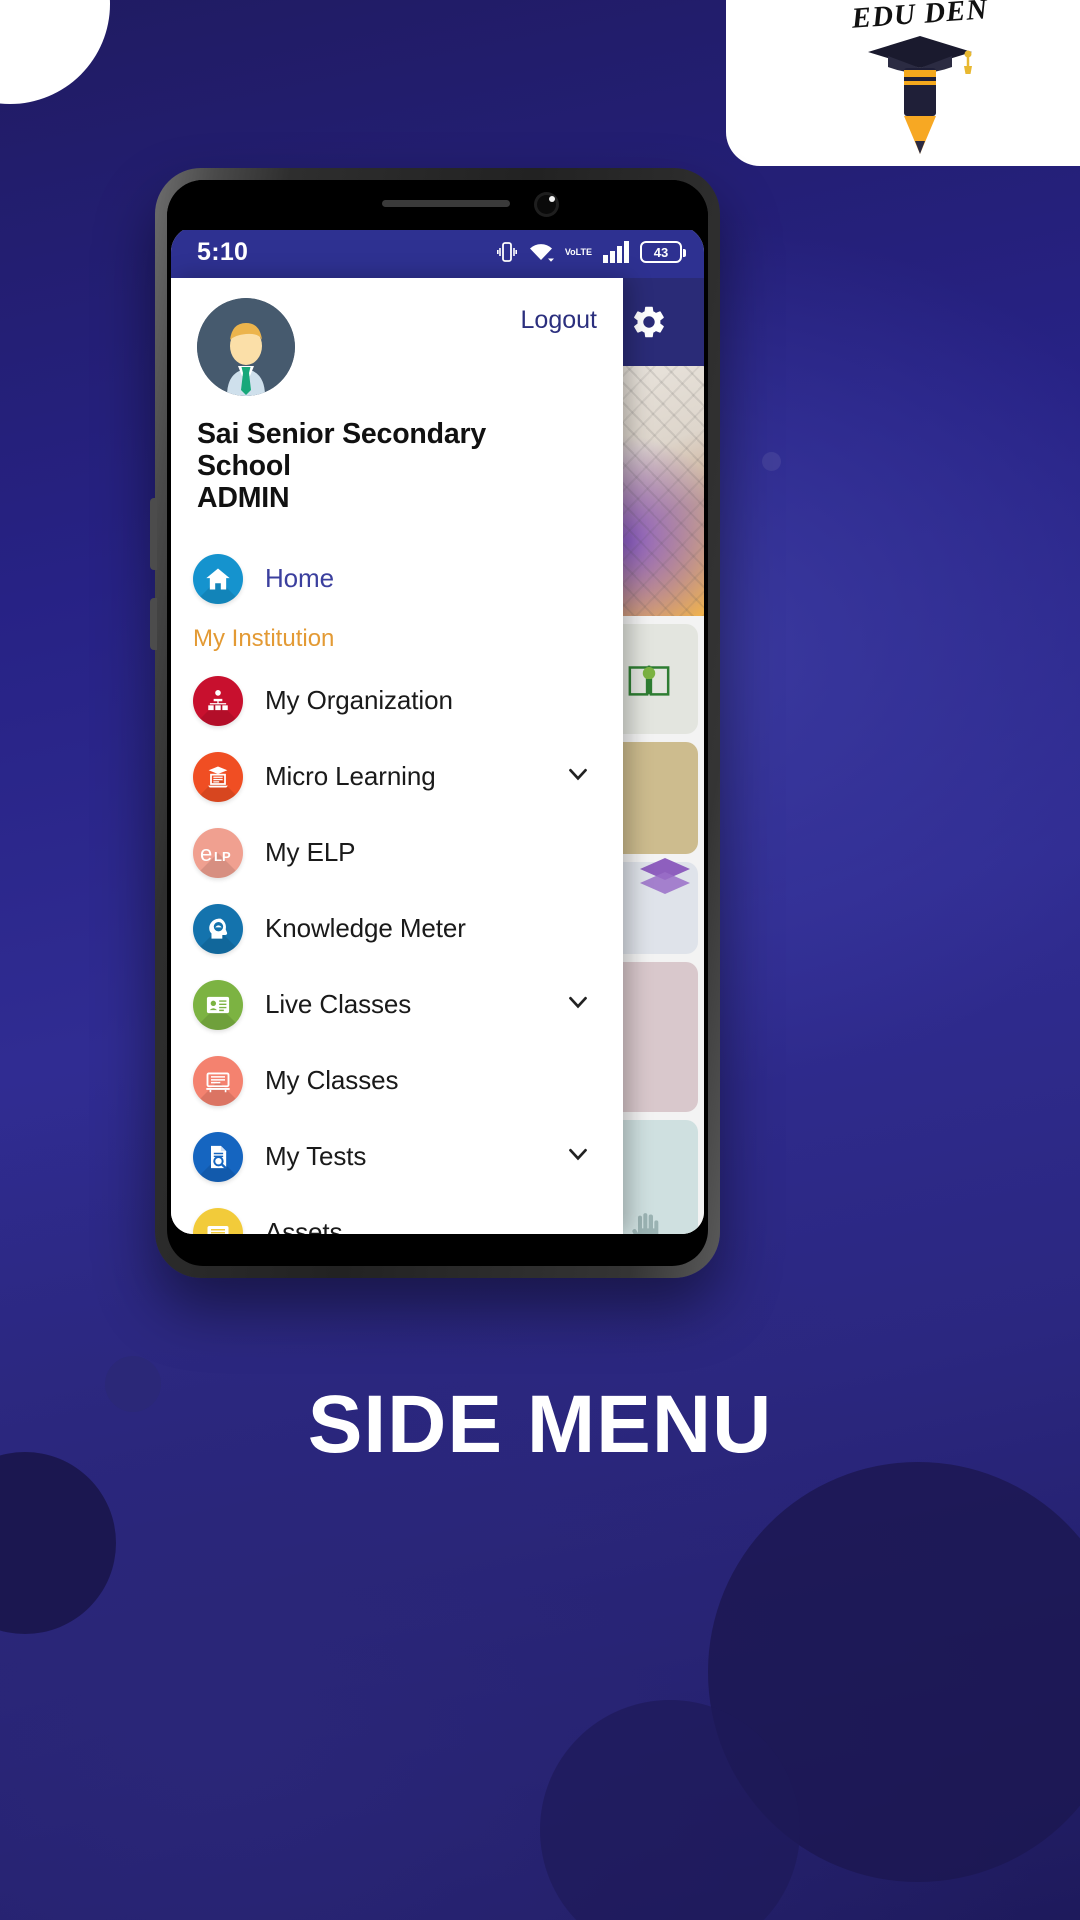 This screenshot has width=1080, height=1920. I want to click on power-button, so click(153, 624).